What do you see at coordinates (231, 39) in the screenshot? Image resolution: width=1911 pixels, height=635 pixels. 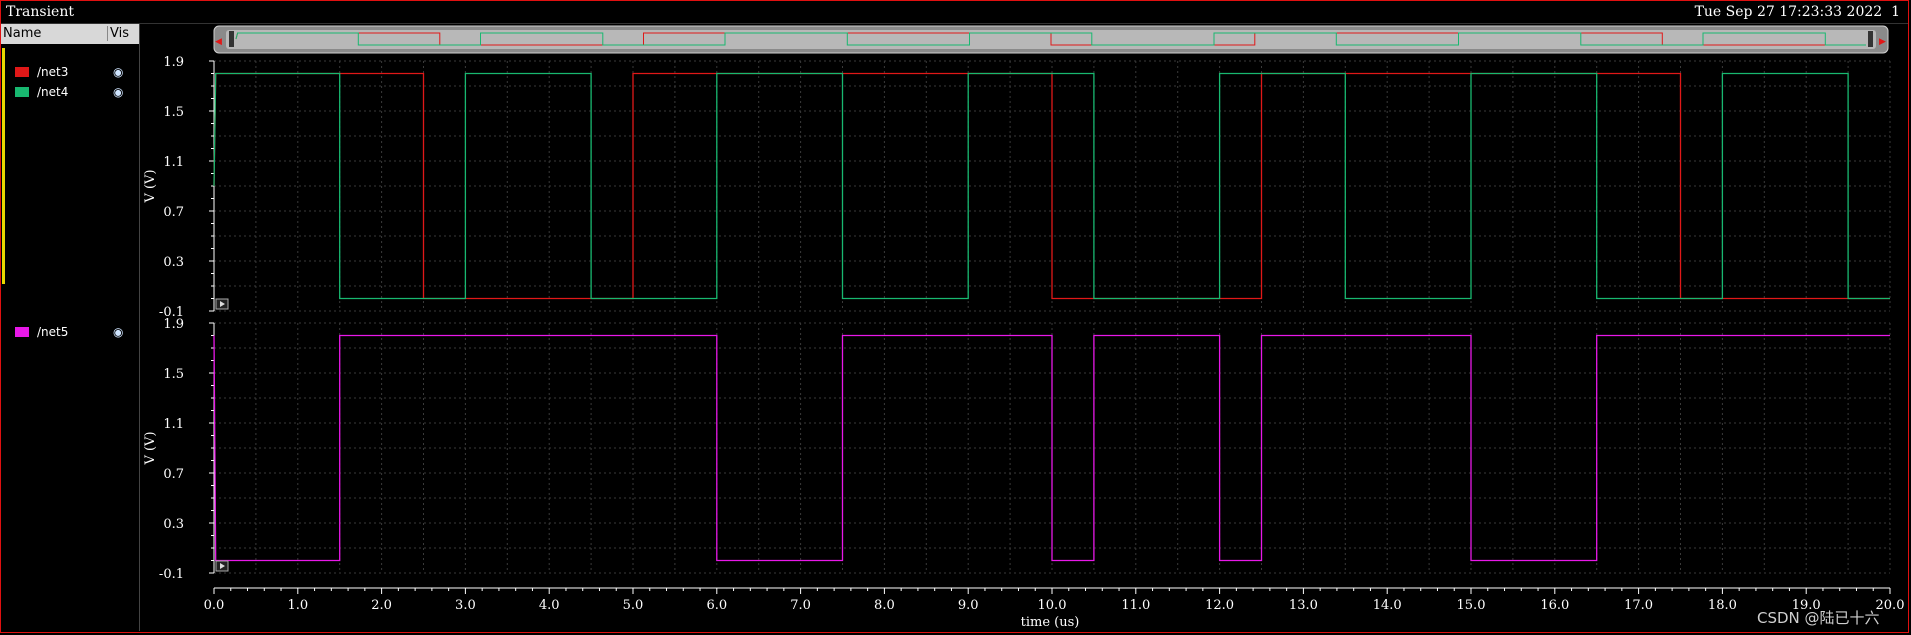 I see `scrollbar-left-handle` at bounding box center [231, 39].